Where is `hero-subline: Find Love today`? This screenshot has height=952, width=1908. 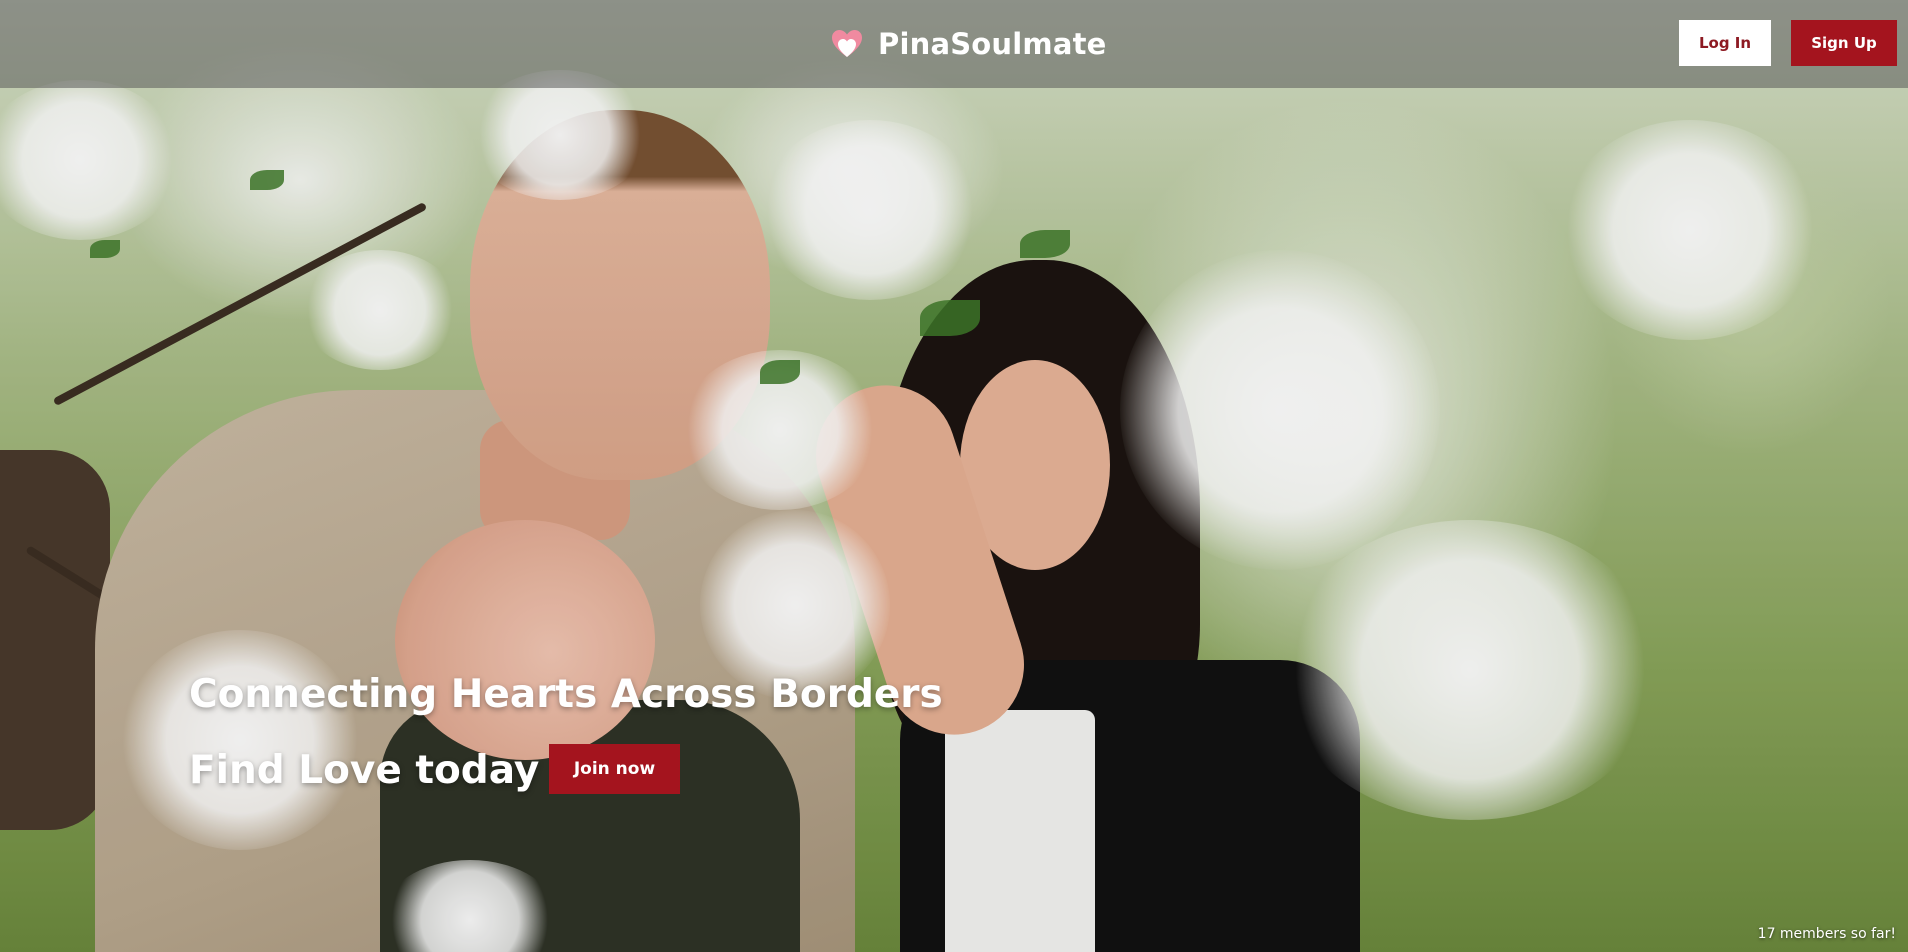 hero-subline: Find Love today is located at coordinates (364, 770).